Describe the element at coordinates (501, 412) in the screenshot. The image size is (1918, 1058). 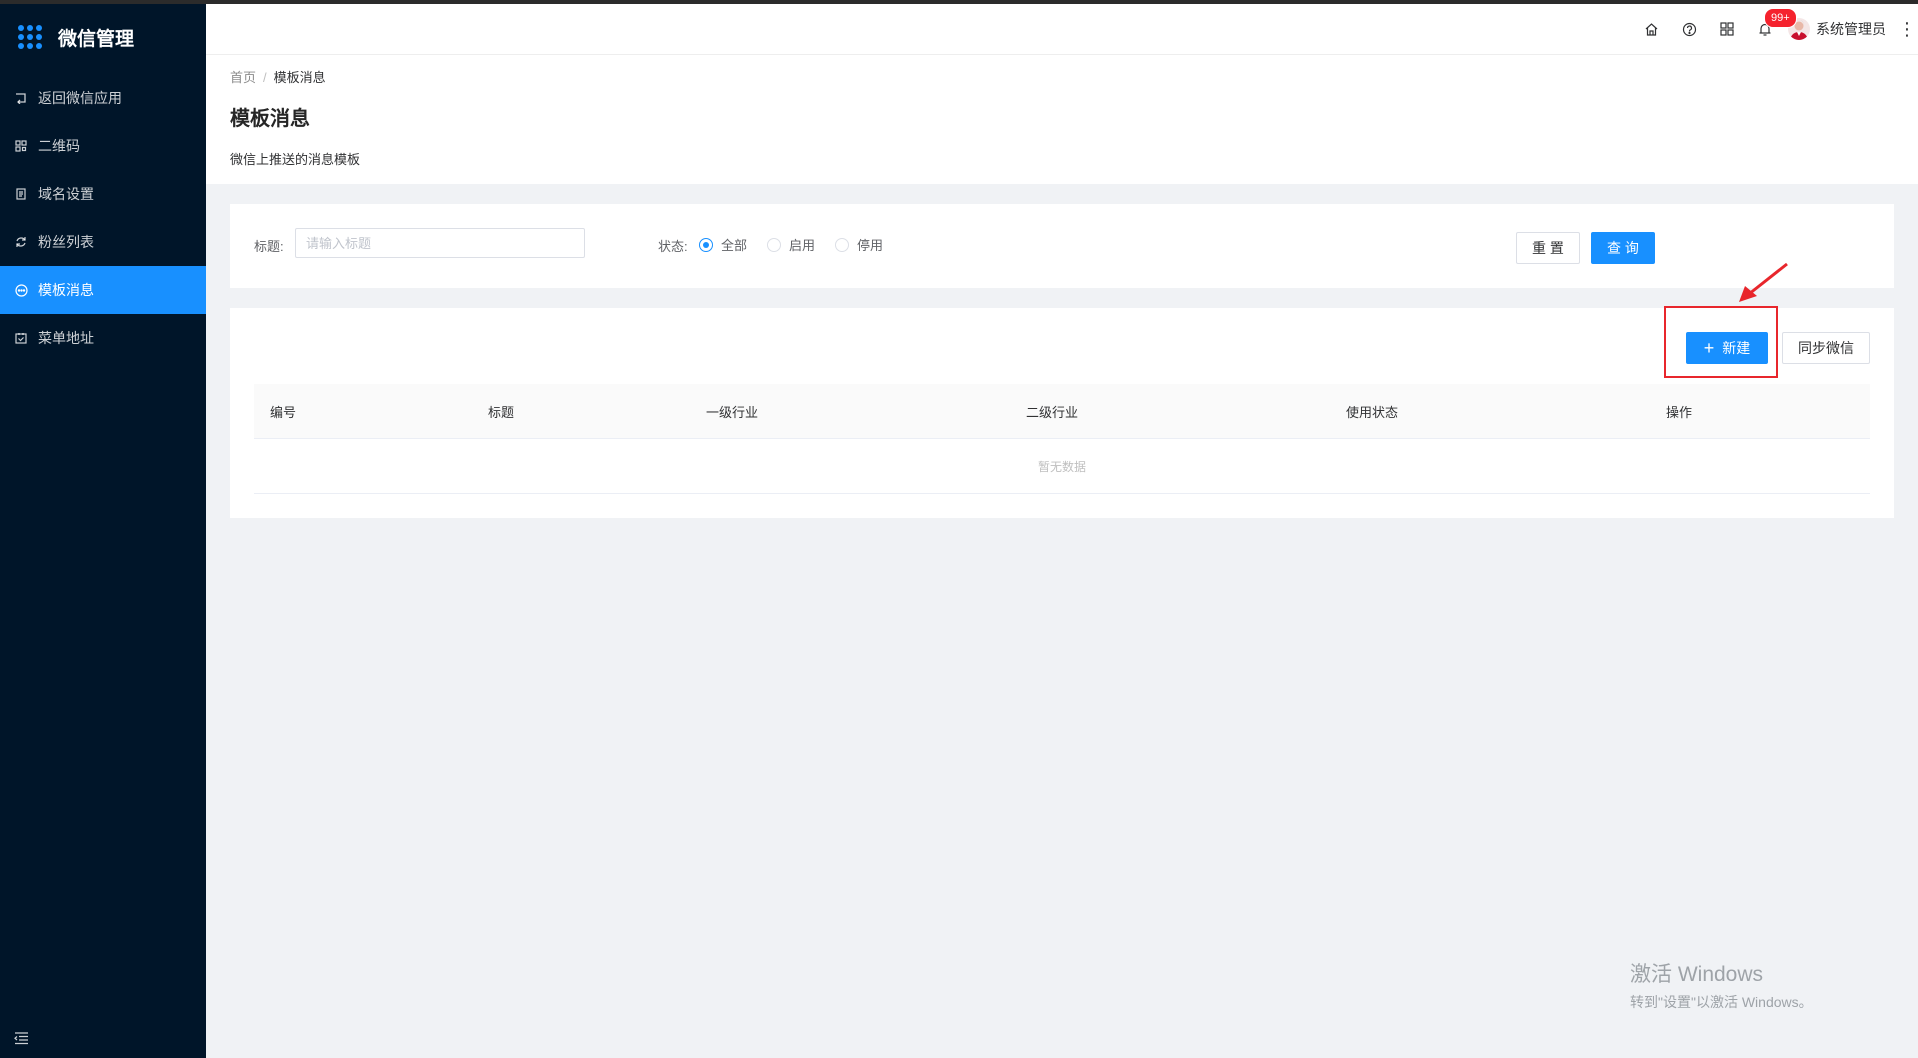
I see `column-header-title: 标题` at that location.